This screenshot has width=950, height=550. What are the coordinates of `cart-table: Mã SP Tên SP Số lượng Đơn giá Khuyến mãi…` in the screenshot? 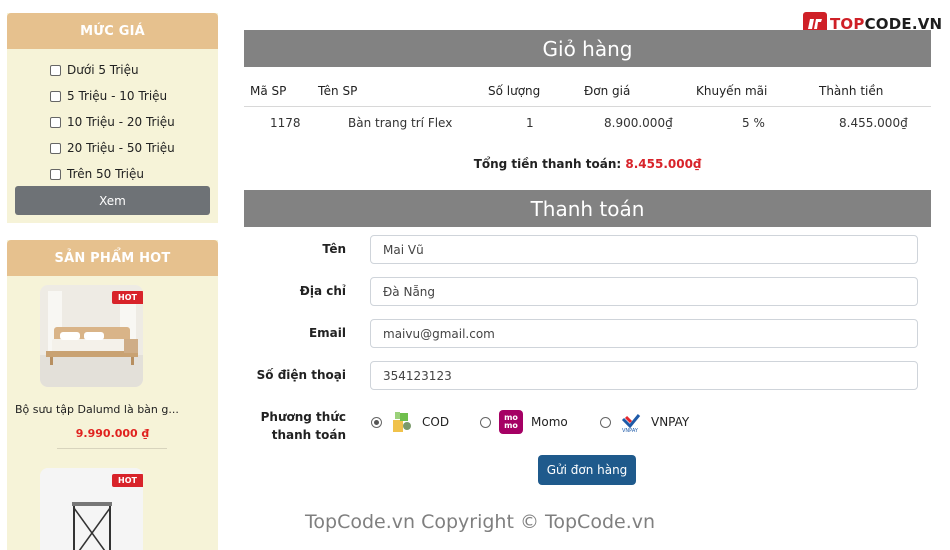 It's located at (587, 108).